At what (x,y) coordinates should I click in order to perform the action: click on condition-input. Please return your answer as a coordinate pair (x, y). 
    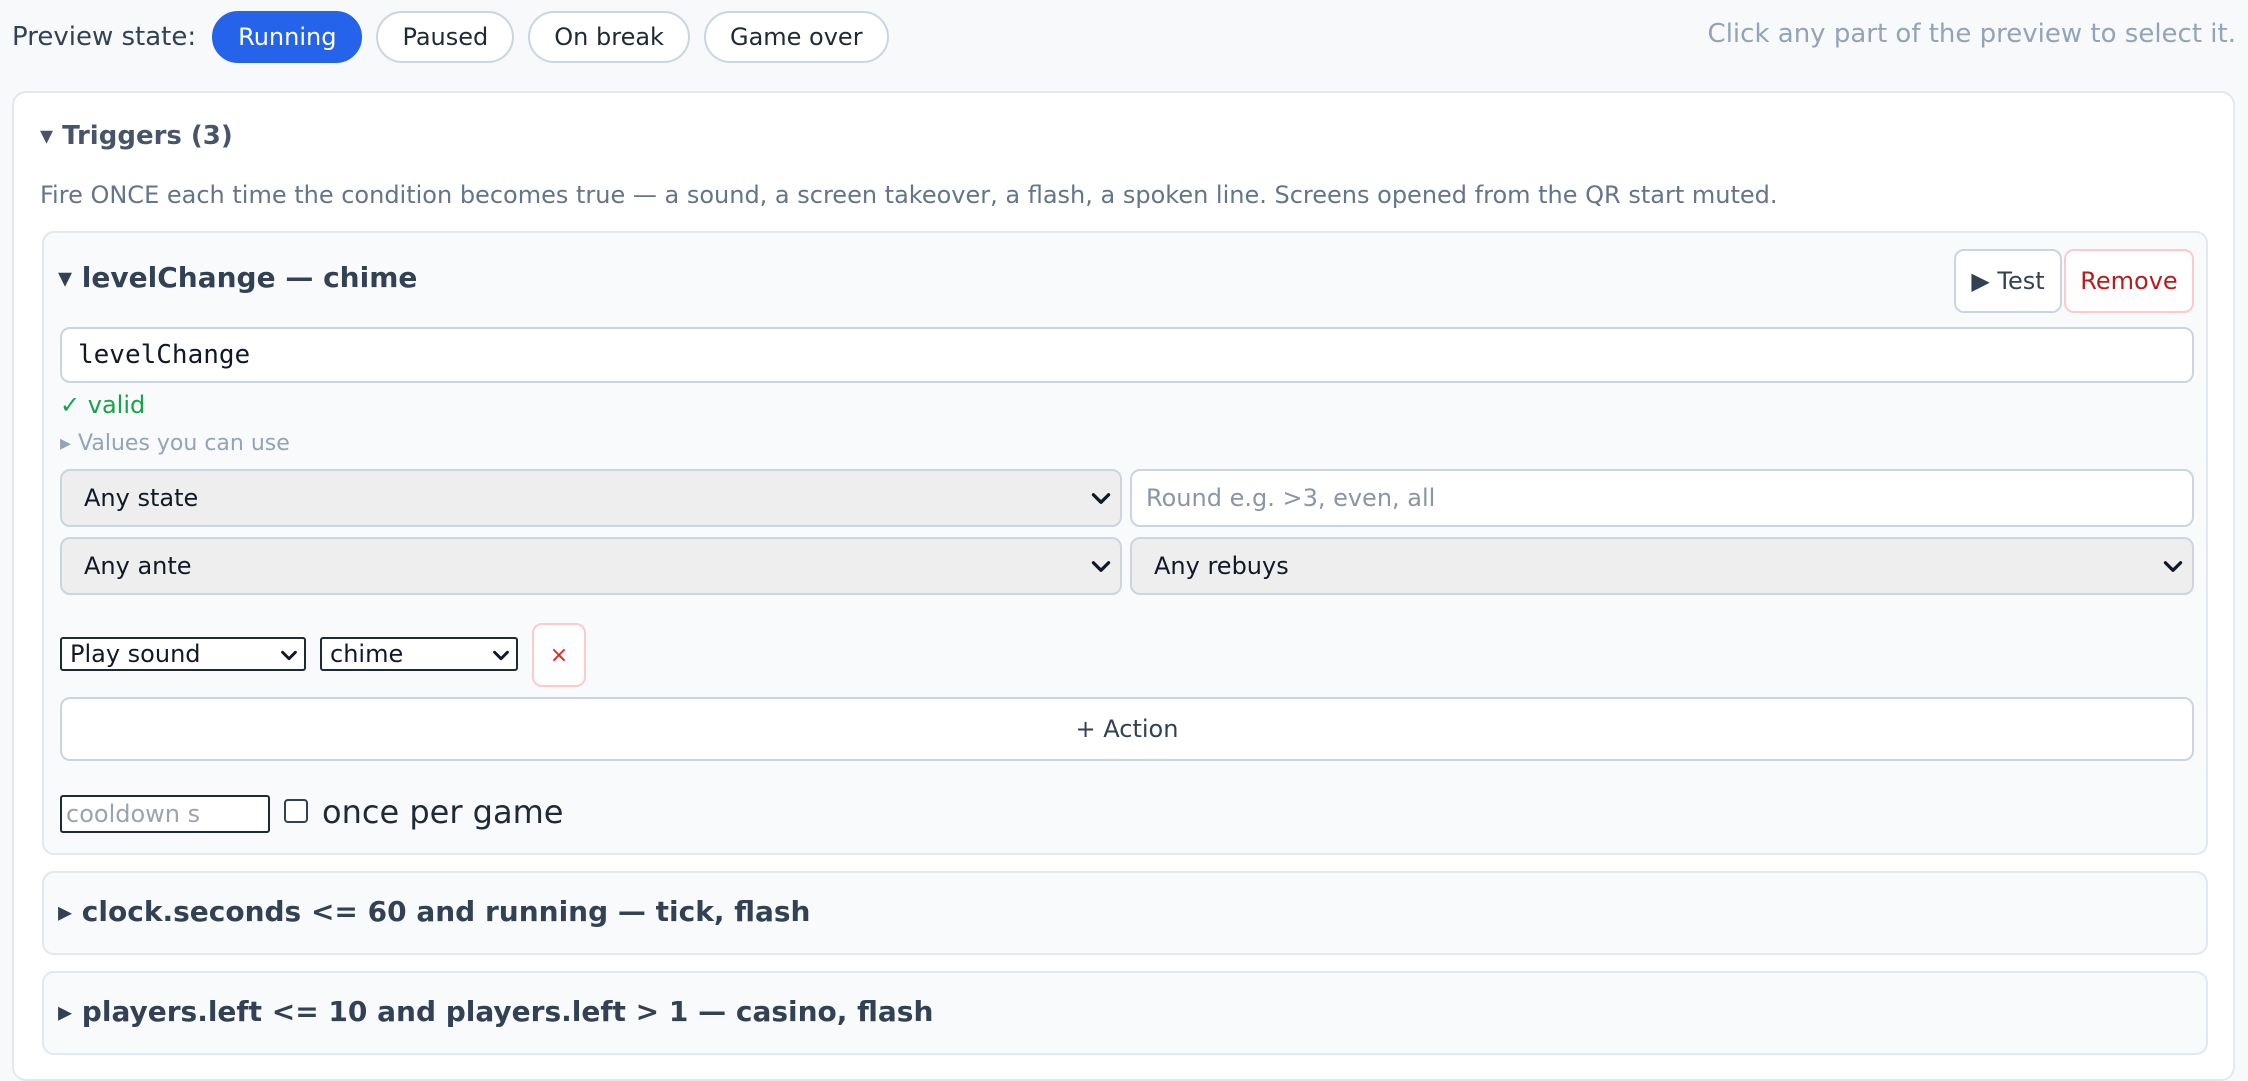
    Looking at the image, I should click on (1127, 355).